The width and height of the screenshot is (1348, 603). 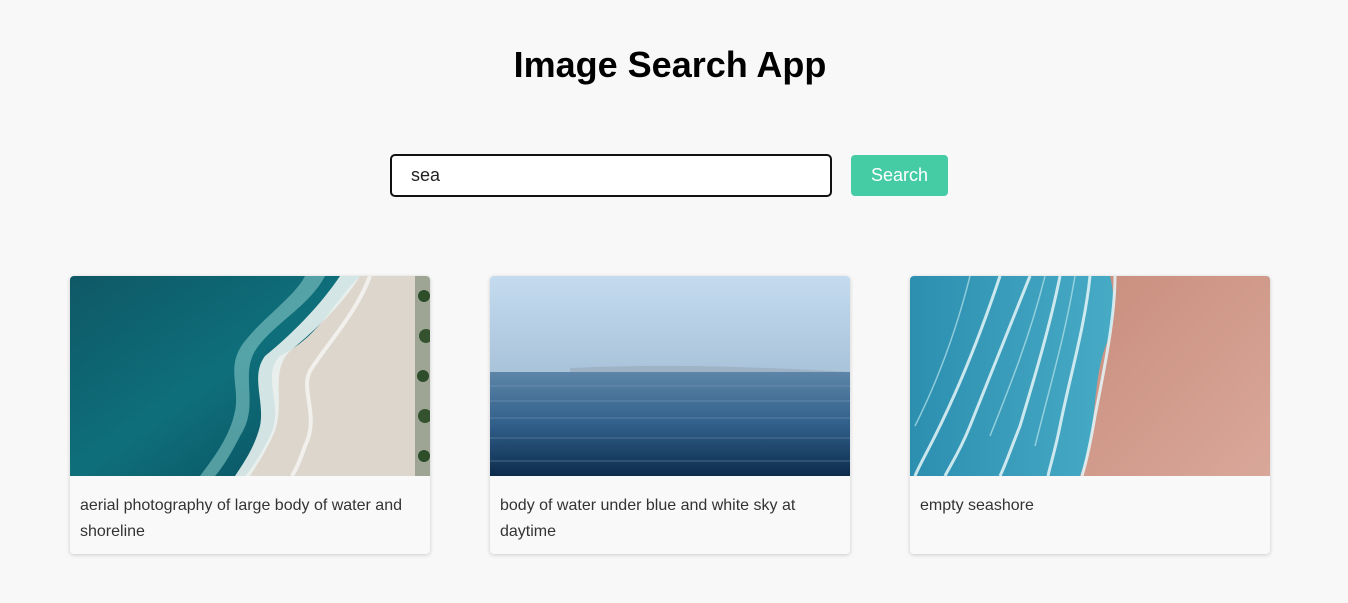 I want to click on image-card: empty seashore, so click(x=1090, y=415).